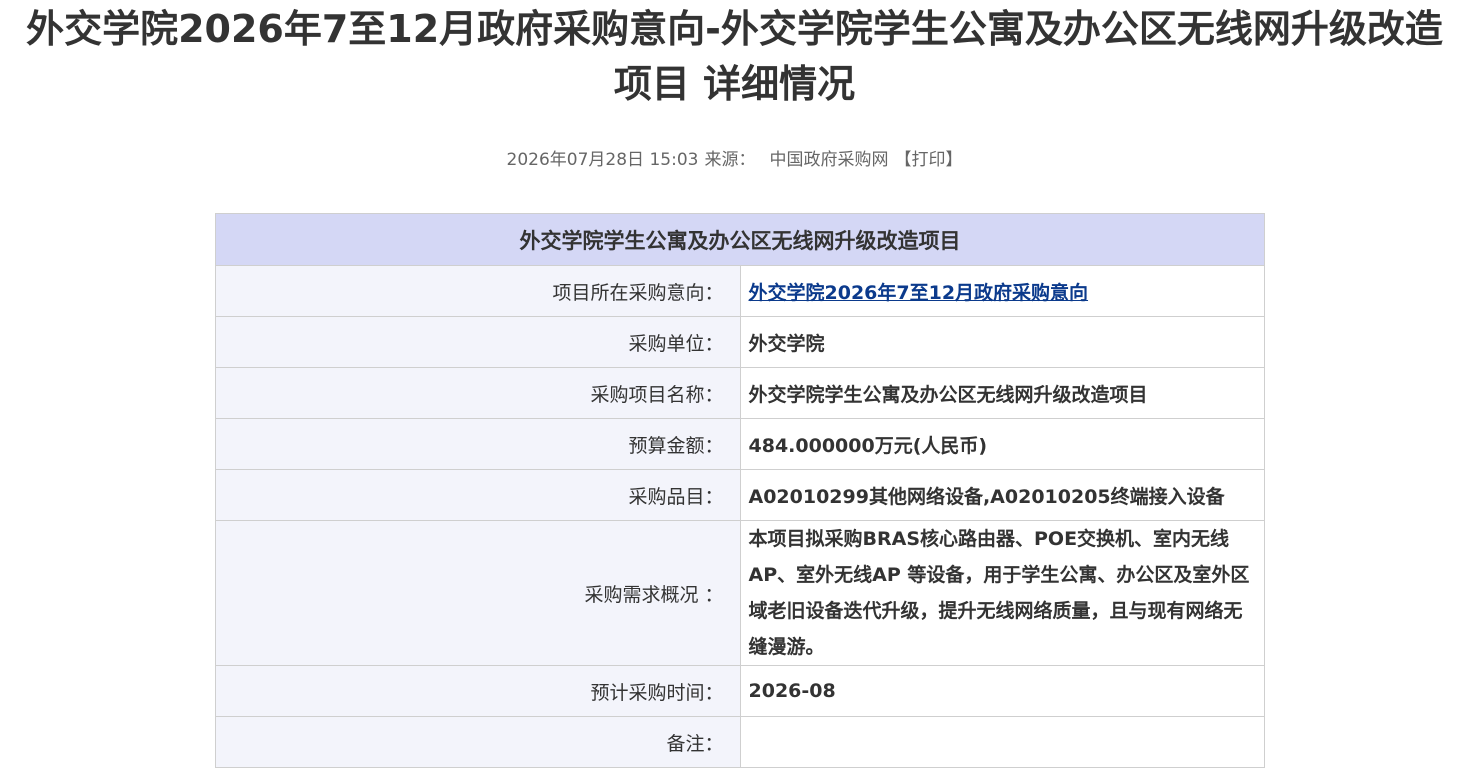  I want to click on table-row: 项目所在采购意向： 外交学院2026年7至12月政府采购意向, so click(740, 291).